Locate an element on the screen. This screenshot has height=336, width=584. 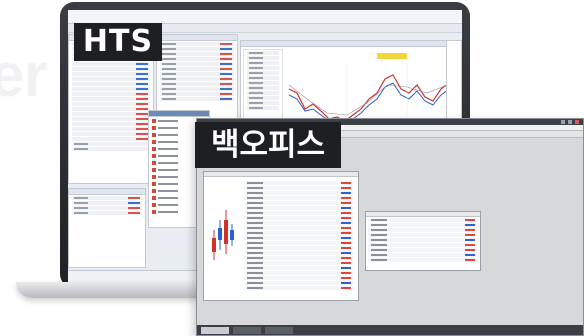
back-office-mini-chart is located at coordinates (223, 239).